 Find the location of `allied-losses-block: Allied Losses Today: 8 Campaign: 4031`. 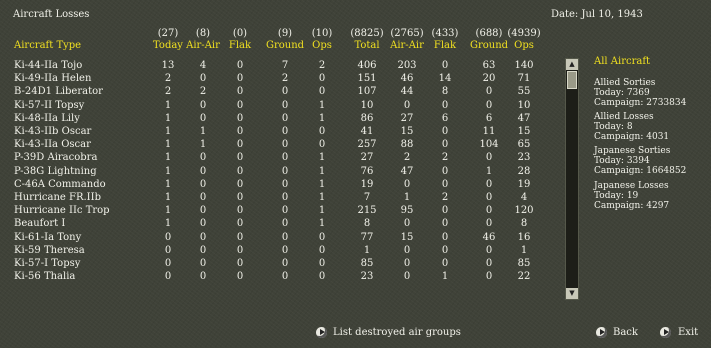

allied-losses-block: Allied Losses Today: 8 Campaign: 4031 is located at coordinates (631, 127).